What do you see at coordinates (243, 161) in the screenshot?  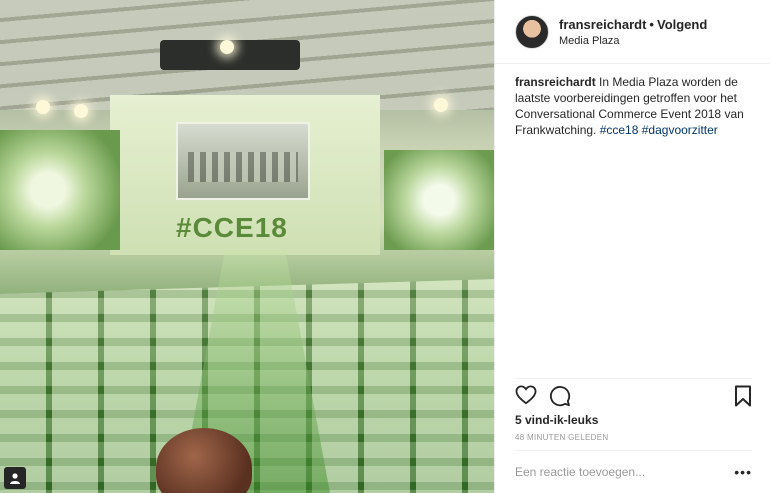 I see `photo-projection-screen` at bounding box center [243, 161].